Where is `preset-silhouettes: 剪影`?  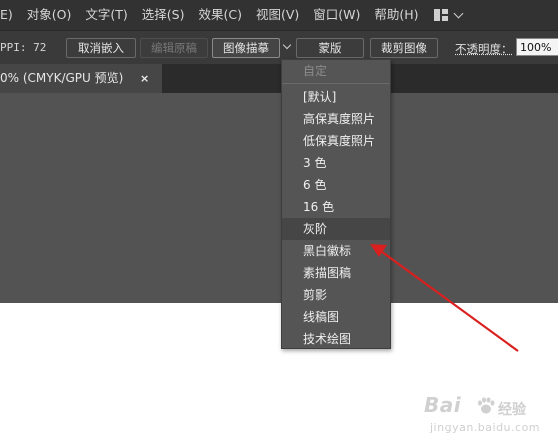 preset-silhouettes: 剪影 is located at coordinates (336, 295).